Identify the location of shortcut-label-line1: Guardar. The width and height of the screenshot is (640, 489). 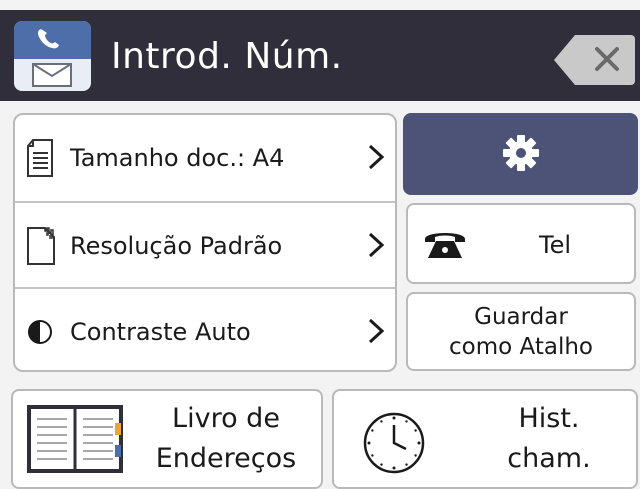
(521, 316).